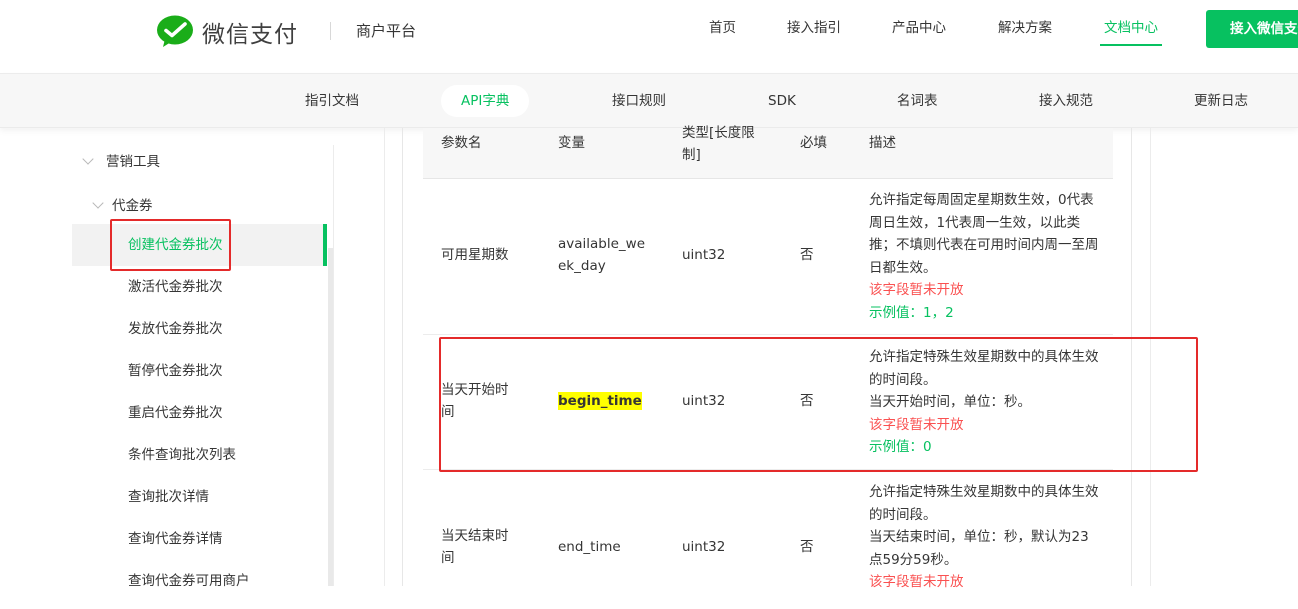 The width and height of the screenshot is (1298, 609). I want to click on param-variable: begin_time, so click(600, 401).